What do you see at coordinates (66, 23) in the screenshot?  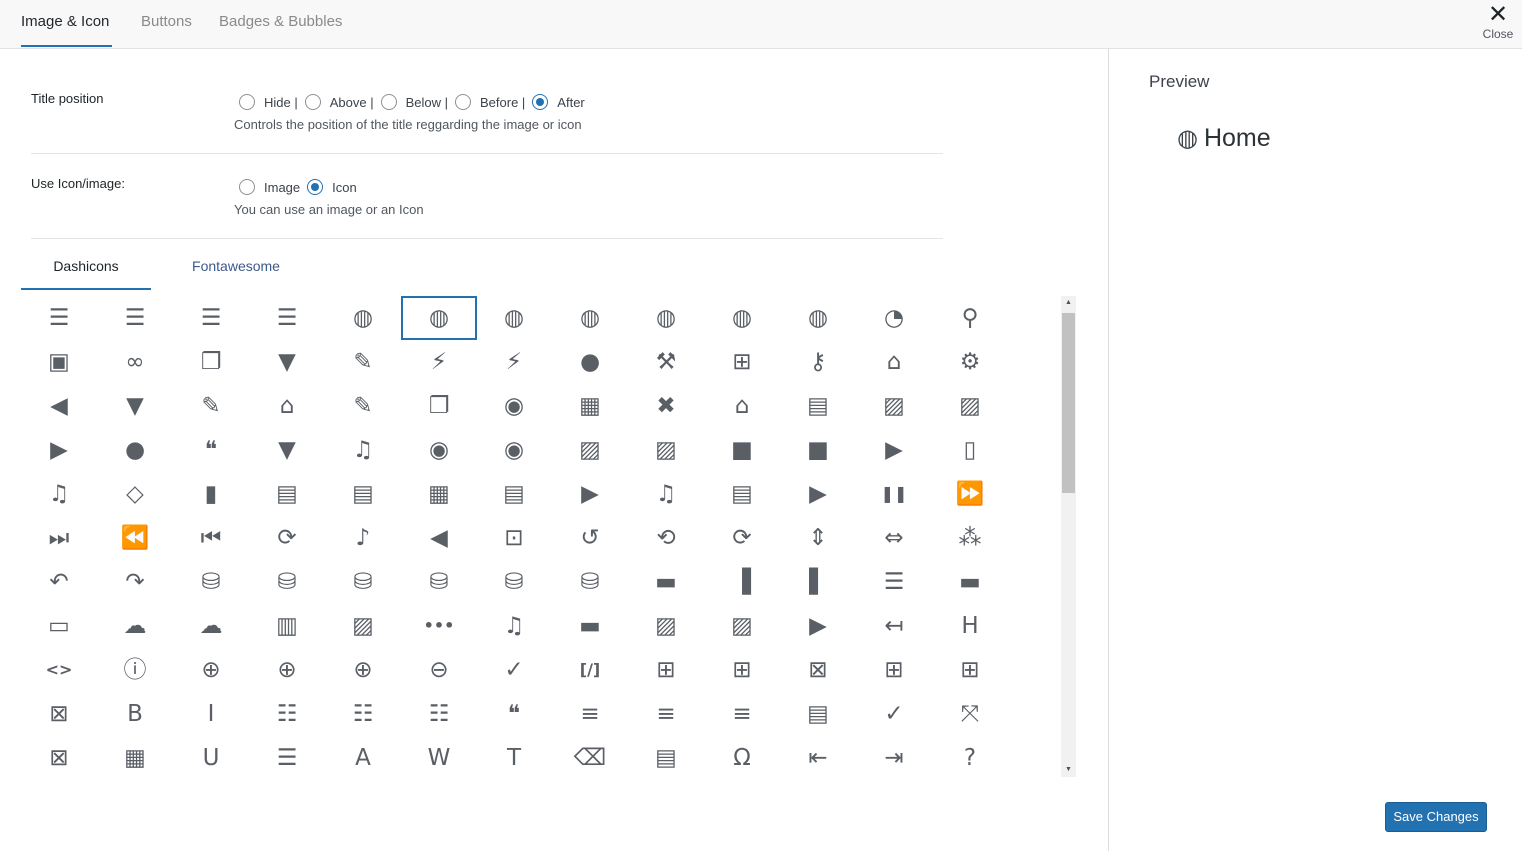 I see `tab-image-icon: Image & Icon` at bounding box center [66, 23].